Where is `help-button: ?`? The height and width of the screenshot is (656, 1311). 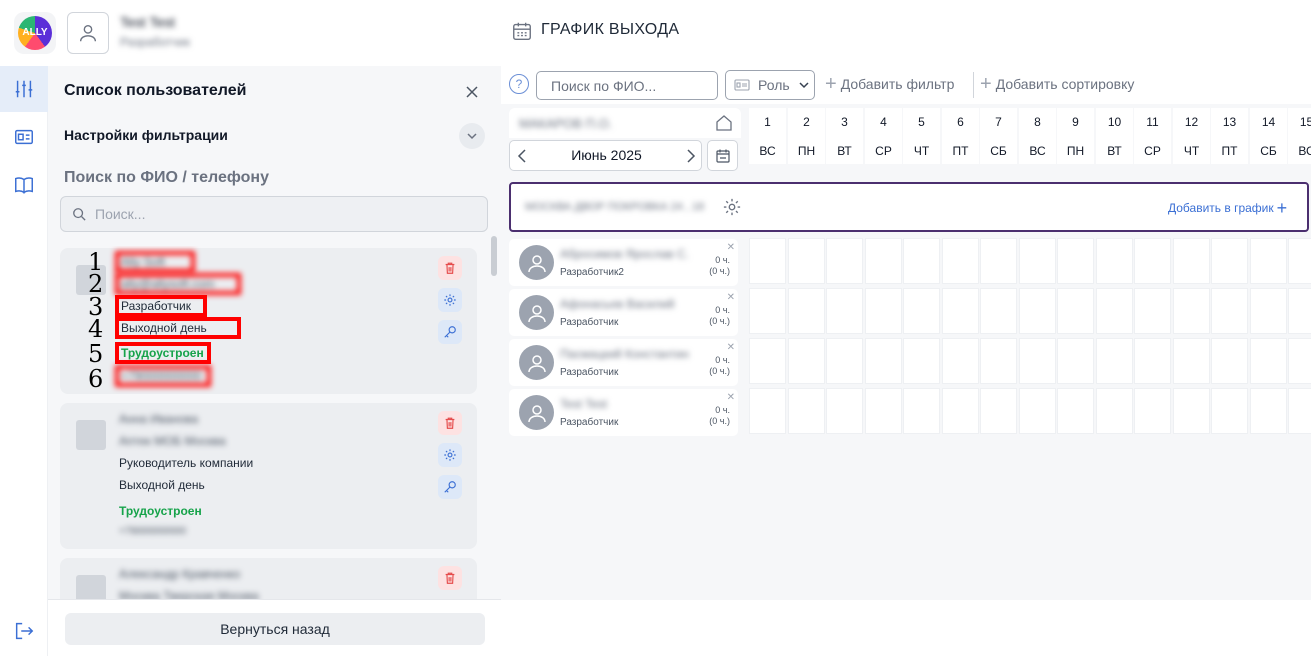 help-button: ? is located at coordinates (519, 84).